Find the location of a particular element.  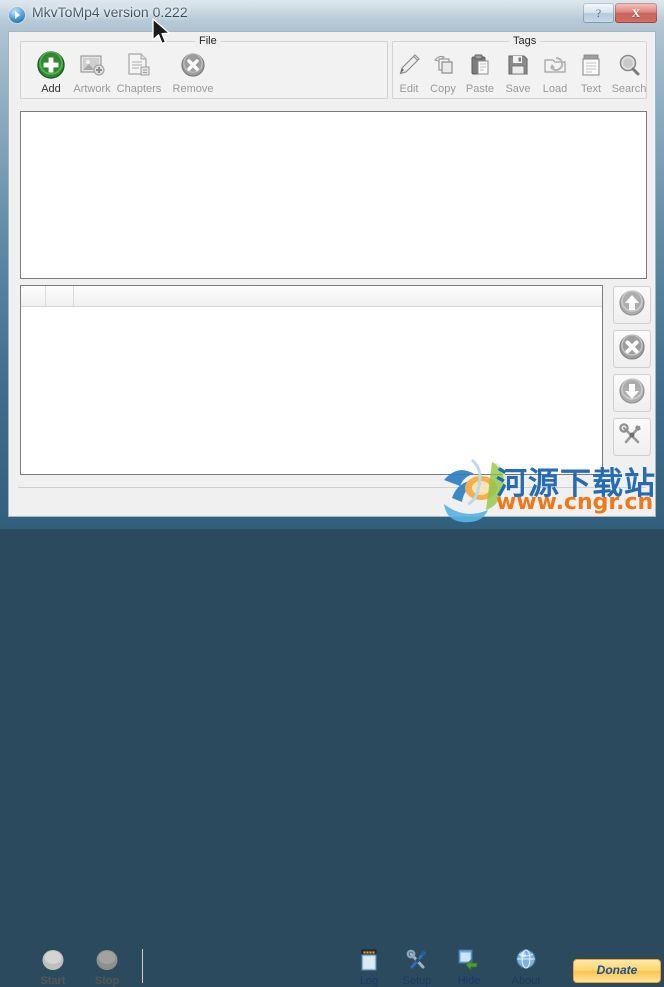

start-button: Start is located at coordinates (53, 966).